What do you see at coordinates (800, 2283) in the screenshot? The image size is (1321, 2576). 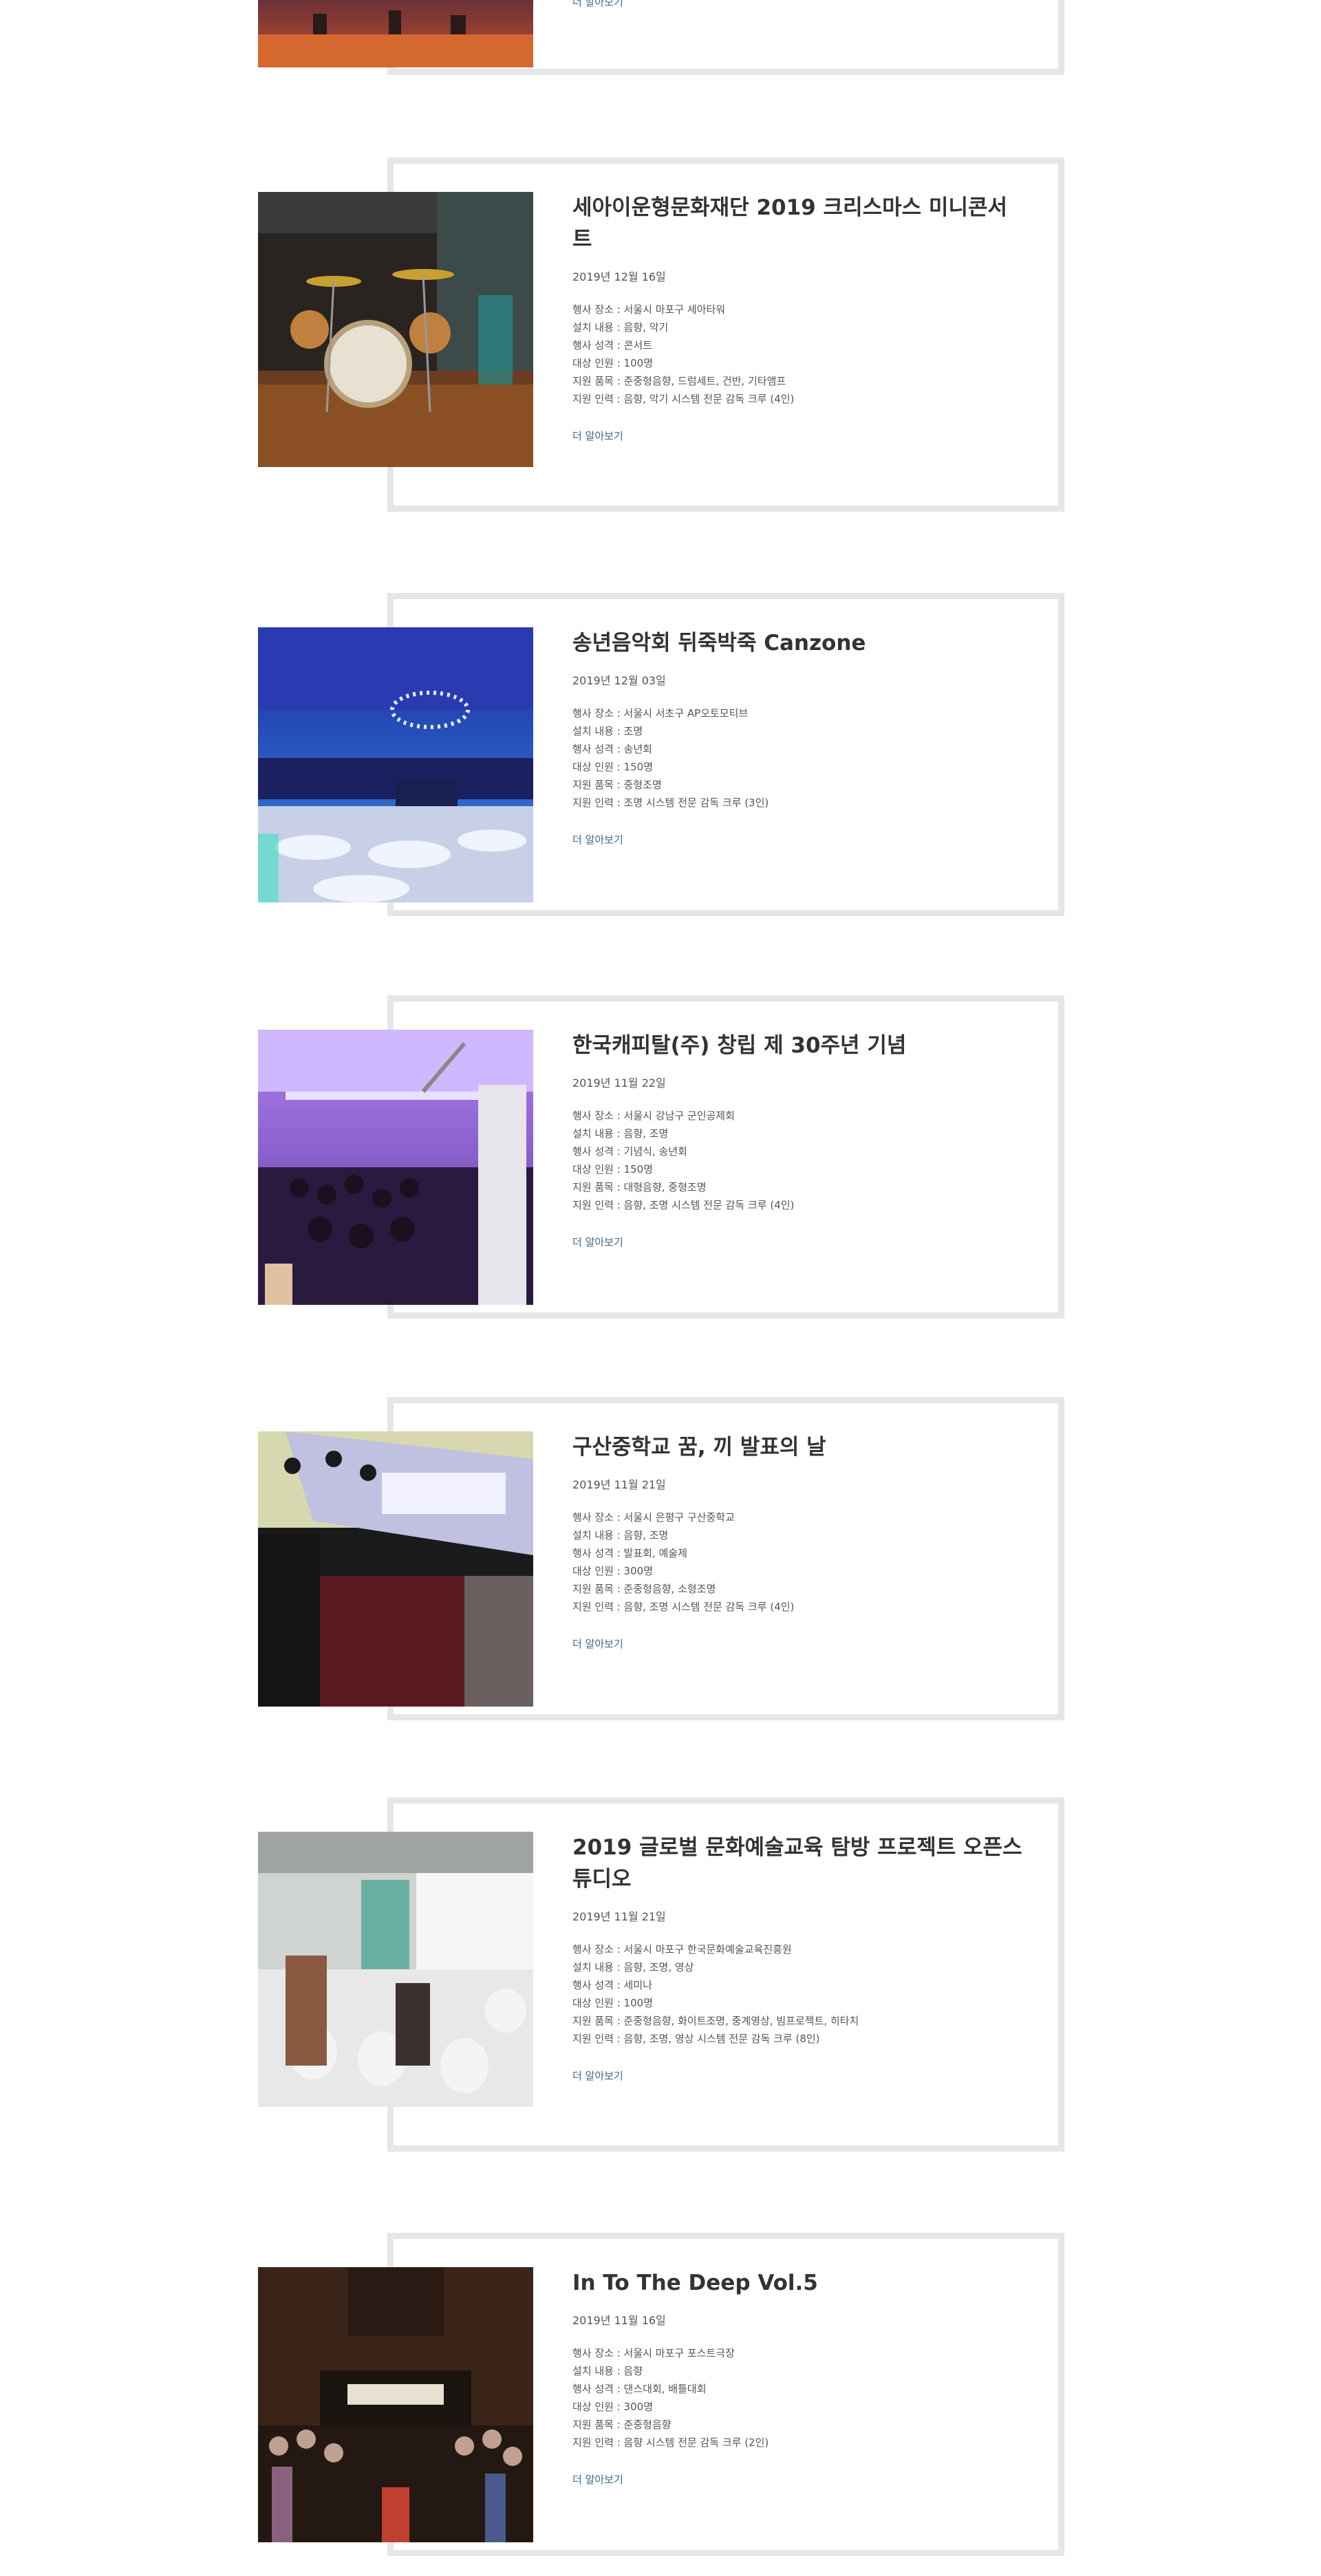 I see `post-title: In To The Deep Vol.5` at bounding box center [800, 2283].